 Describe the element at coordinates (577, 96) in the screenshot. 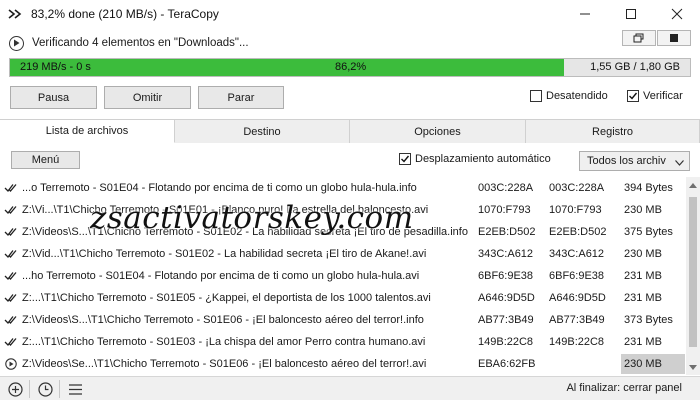

I see `unattended-label: Desatendido` at that location.